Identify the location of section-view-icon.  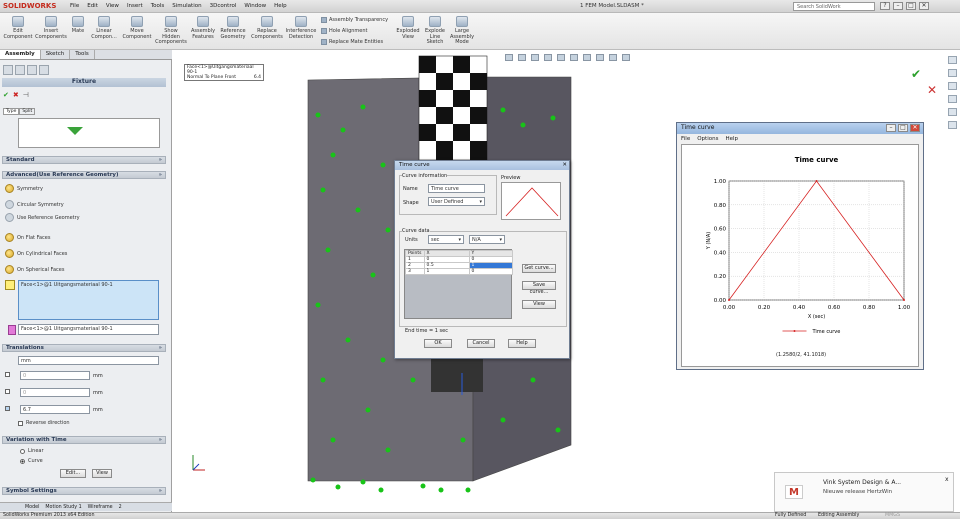
(548, 57).